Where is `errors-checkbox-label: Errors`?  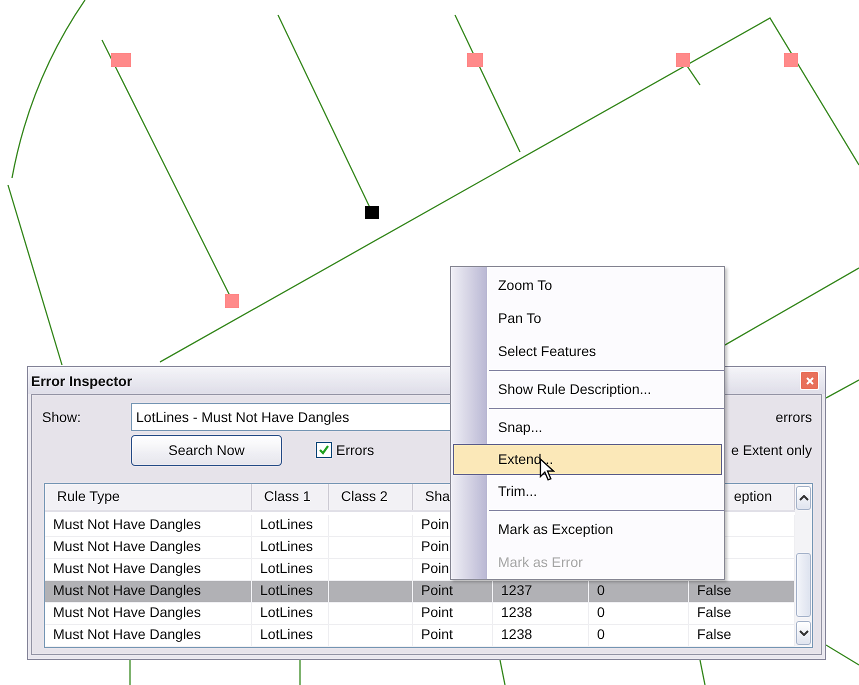 errors-checkbox-label: Errors is located at coordinates (355, 450).